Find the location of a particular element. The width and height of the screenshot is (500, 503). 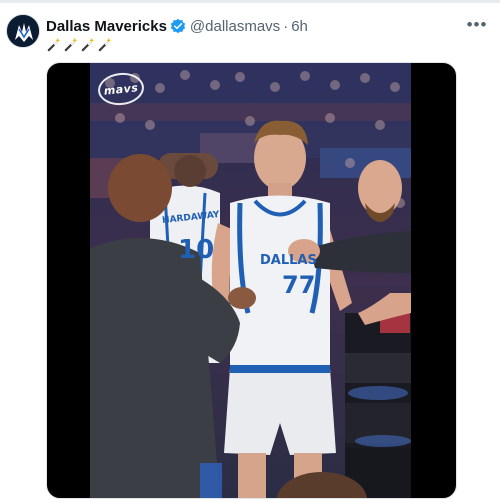

timestamp: 6h is located at coordinates (299, 26).